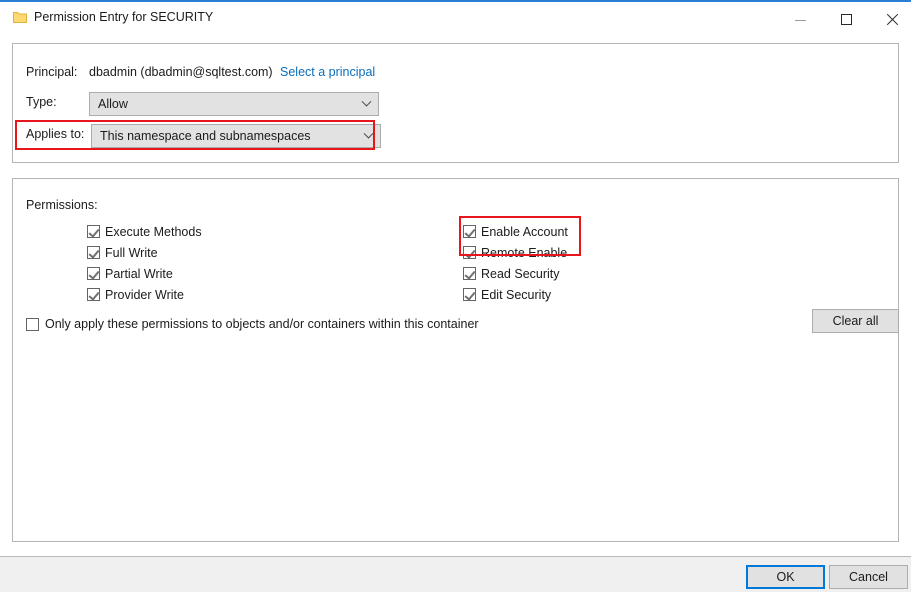 The height and width of the screenshot is (592, 911). I want to click on type-label: Type:, so click(41, 102).